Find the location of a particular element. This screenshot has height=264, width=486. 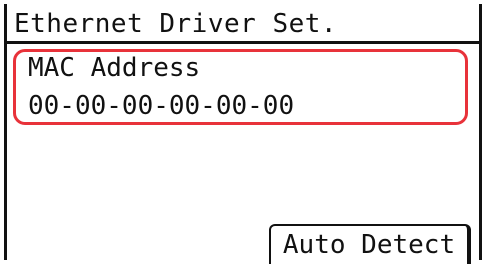

mac-address-label: MAC Address is located at coordinates (114, 68).